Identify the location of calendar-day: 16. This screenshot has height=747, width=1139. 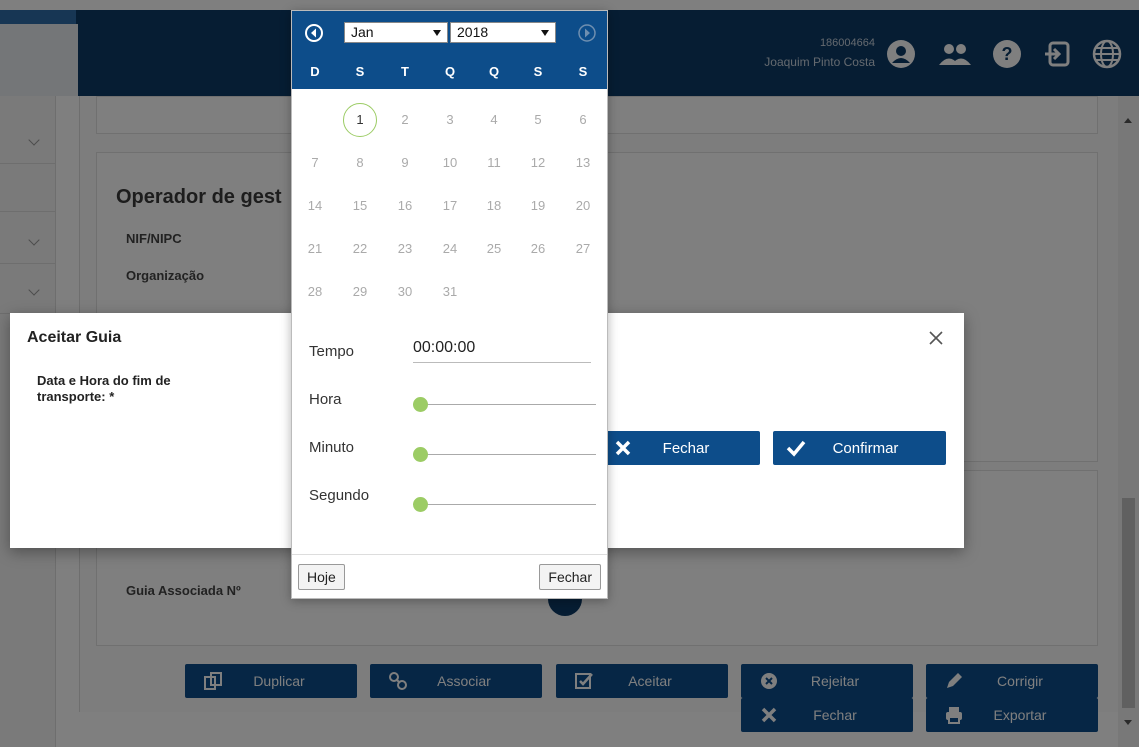
(405, 206).